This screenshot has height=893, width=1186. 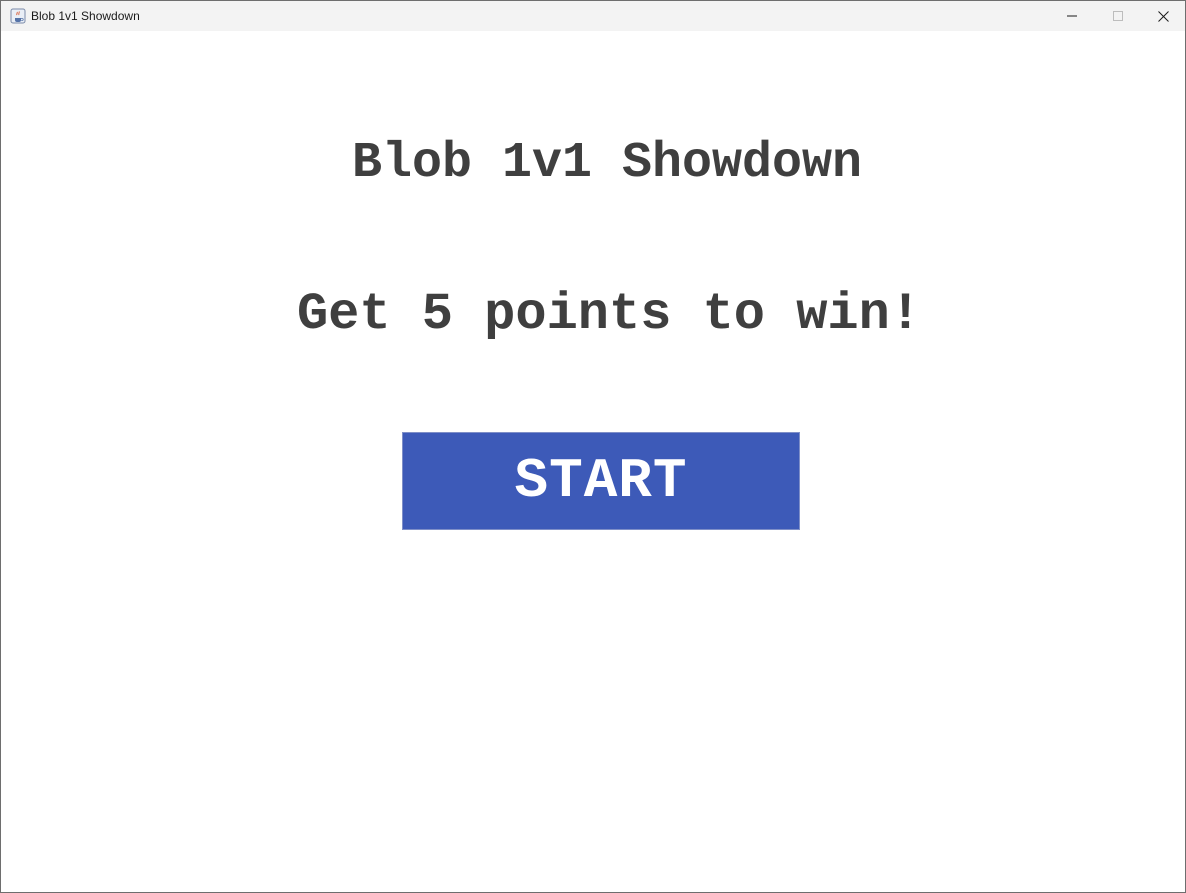 What do you see at coordinates (609, 314) in the screenshot?
I see `win-condition-text: Get 5 points to win!` at bounding box center [609, 314].